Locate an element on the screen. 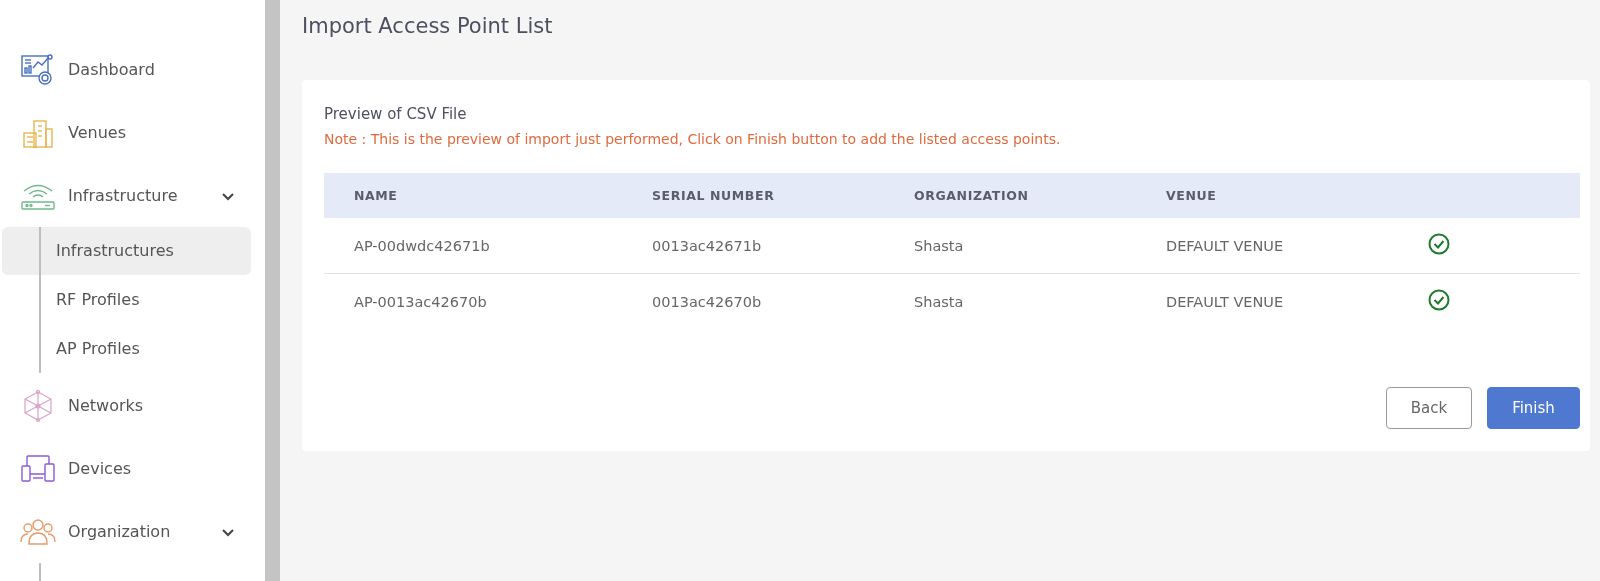 The image size is (1600, 581). table-cell: AP-0013ac42670b is located at coordinates (420, 301).